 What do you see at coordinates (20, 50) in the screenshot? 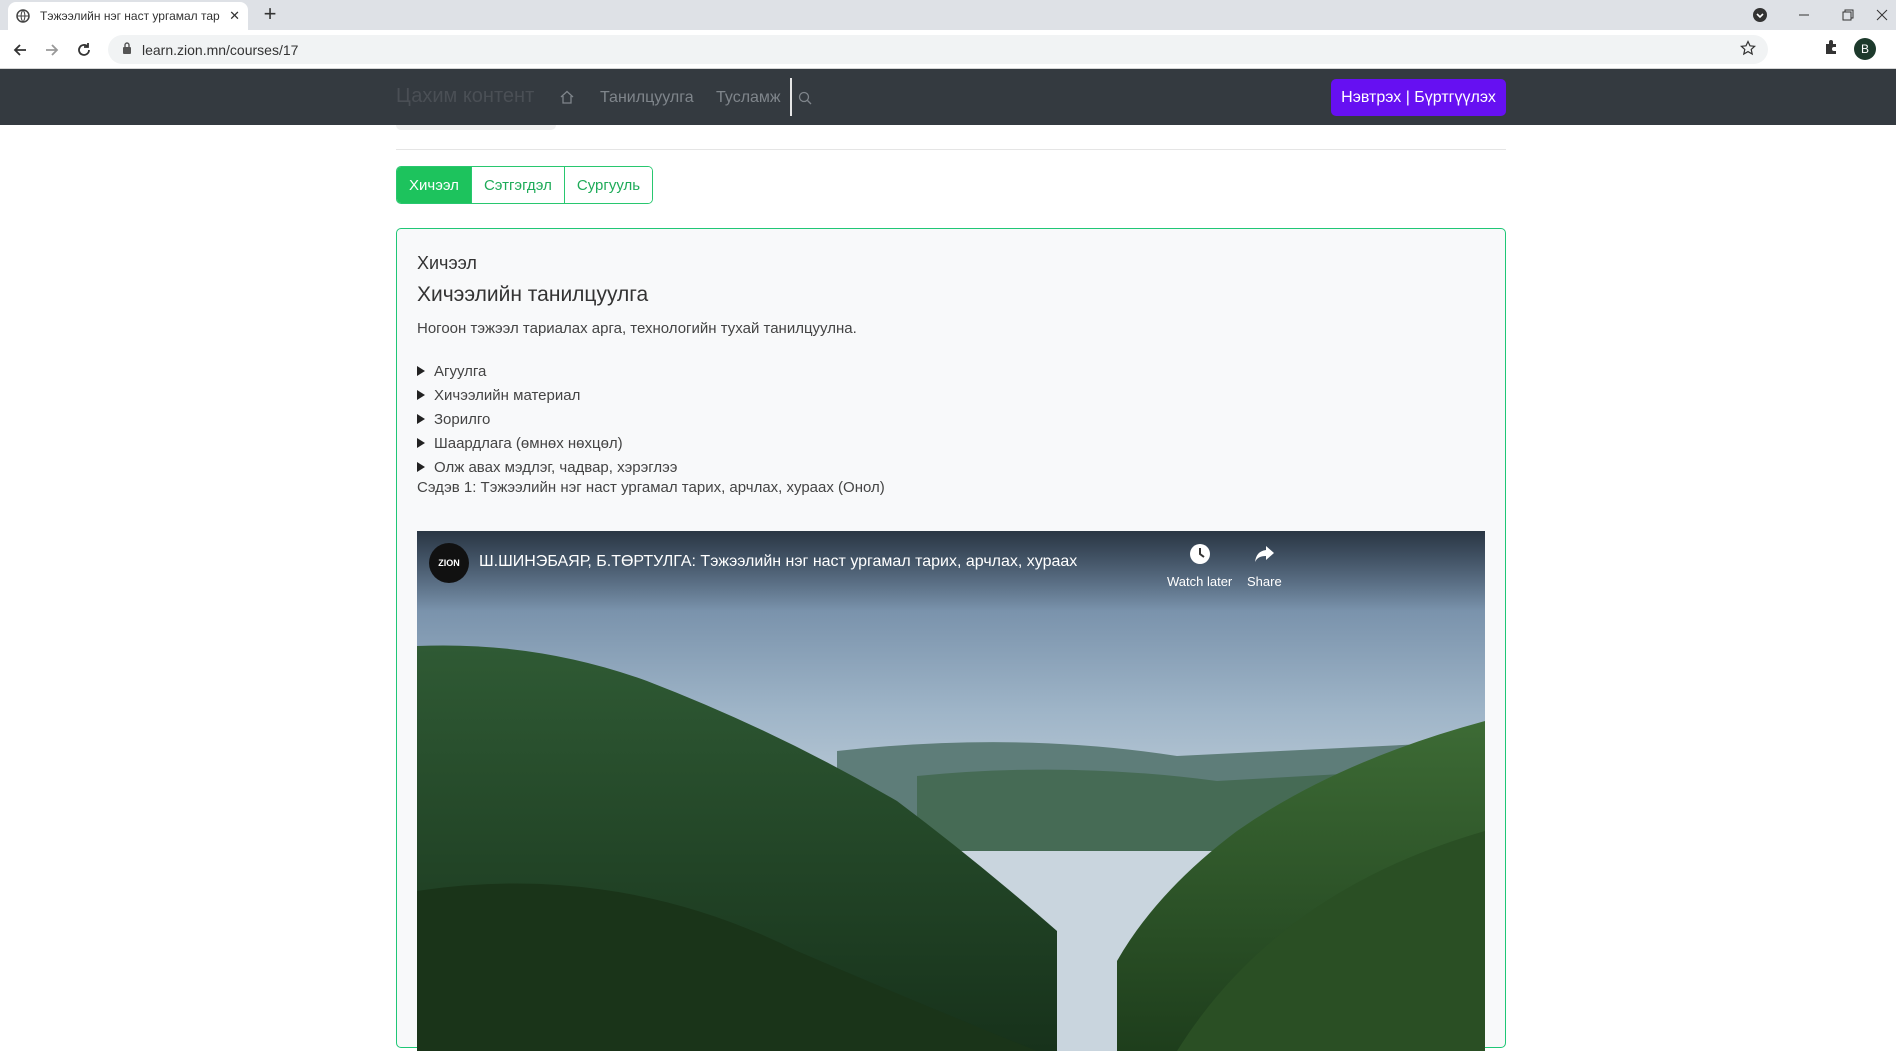
I see `back-icon` at bounding box center [20, 50].